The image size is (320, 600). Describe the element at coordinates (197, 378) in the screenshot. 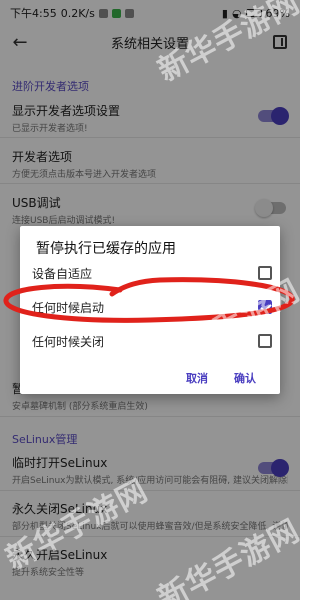

I see `cancel-button: 取消` at that location.